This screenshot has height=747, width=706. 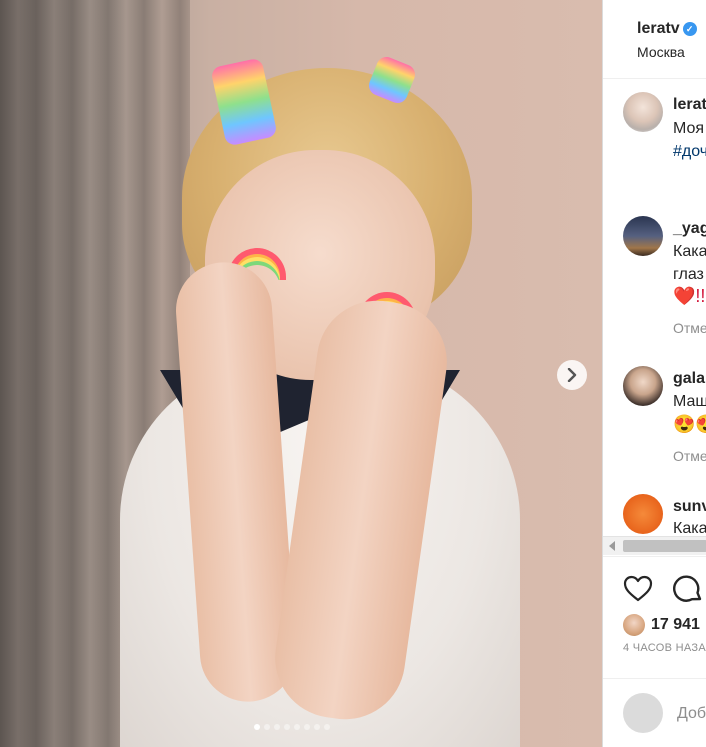 What do you see at coordinates (689, 379) in the screenshot?
I see `comment-username: gala` at bounding box center [689, 379].